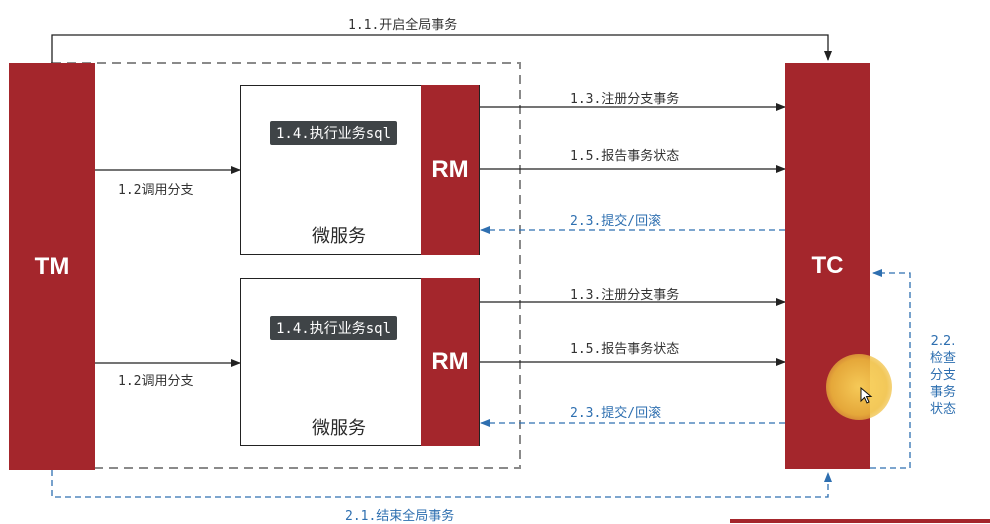 This screenshot has width=990, height=524. I want to click on arrow-begin-global, so click(441, 48).